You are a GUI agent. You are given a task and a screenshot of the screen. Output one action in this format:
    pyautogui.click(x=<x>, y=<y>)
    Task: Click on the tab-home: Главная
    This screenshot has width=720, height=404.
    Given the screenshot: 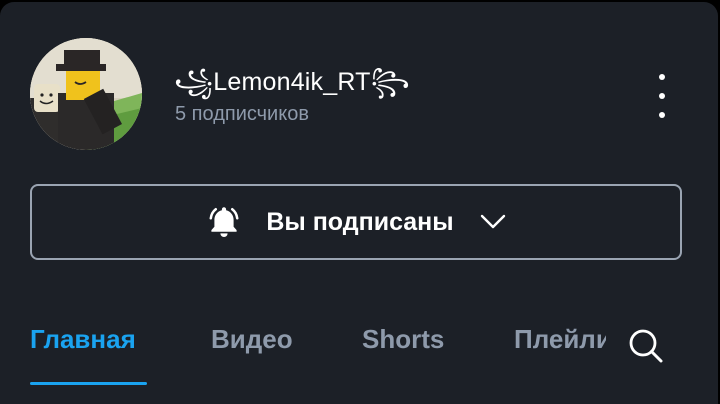 What is the action you would take?
    pyautogui.click(x=83, y=339)
    